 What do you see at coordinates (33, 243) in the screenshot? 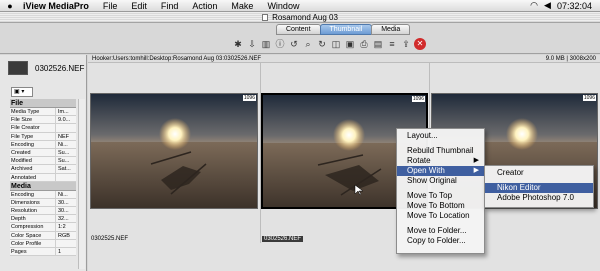
I see `info-key: Color Profile` at bounding box center [33, 243].